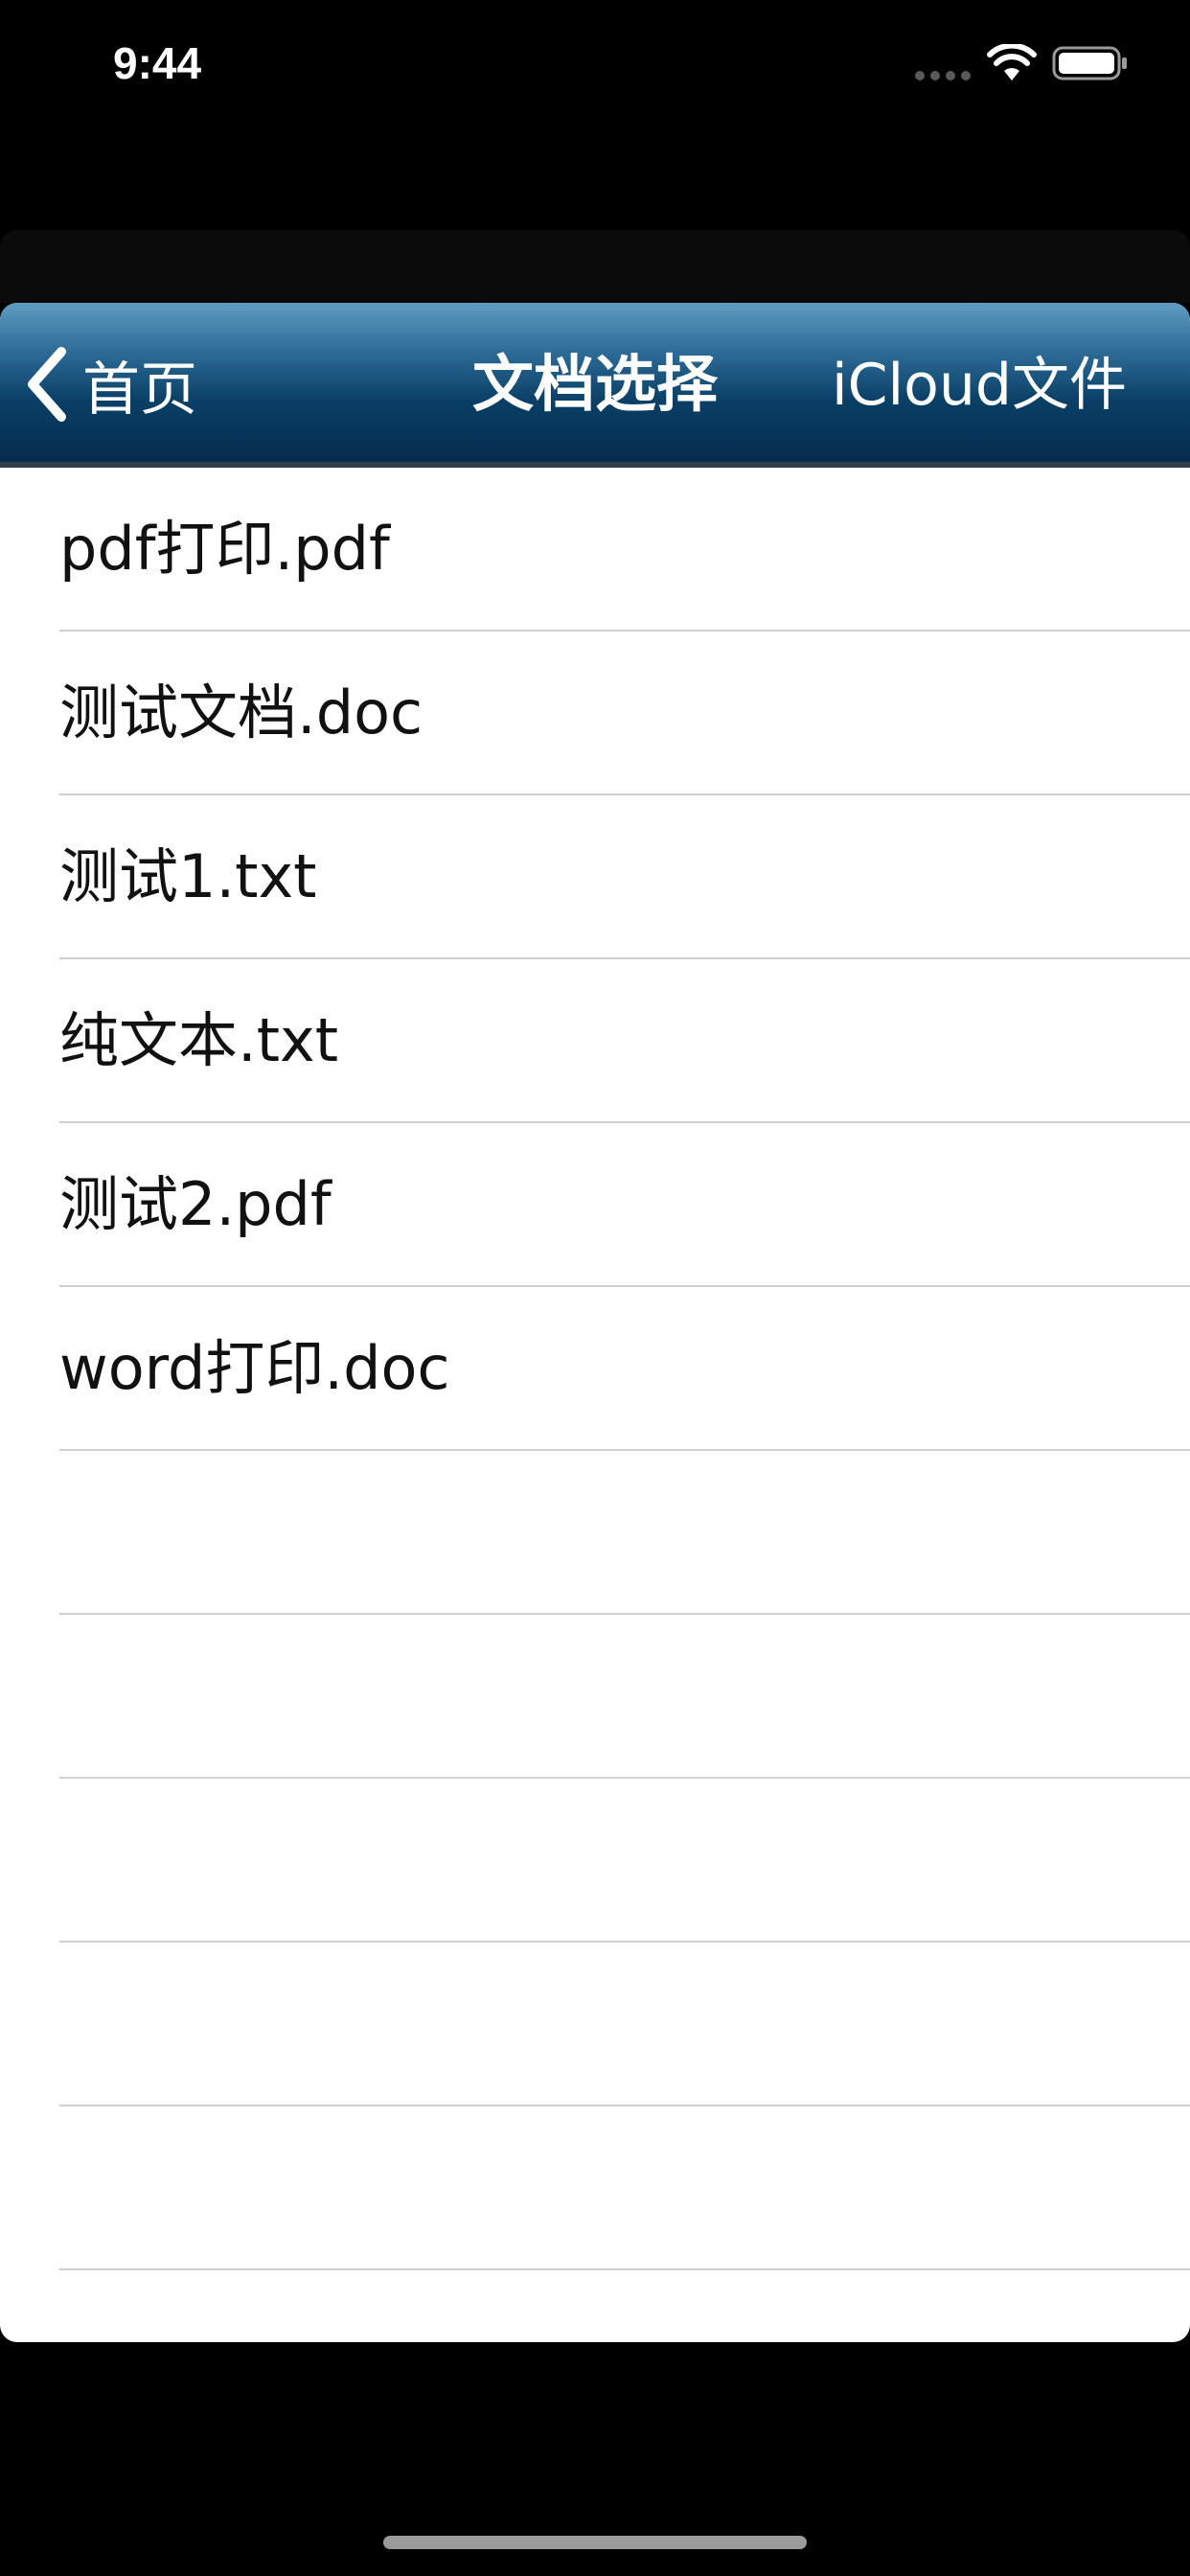 Image resolution: width=1190 pixels, height=2576 pixels. I want to click on back-button: 首页, so click(110, 384).